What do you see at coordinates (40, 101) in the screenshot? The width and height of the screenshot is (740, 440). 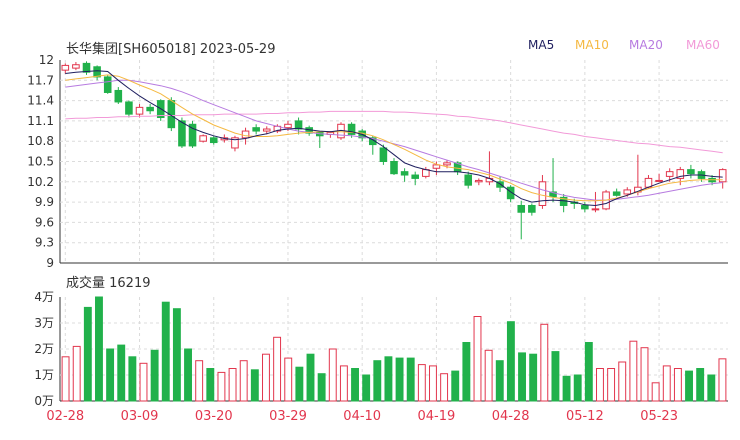 I see `price-tick-label: 11.4` at bounding box center [40, 101].